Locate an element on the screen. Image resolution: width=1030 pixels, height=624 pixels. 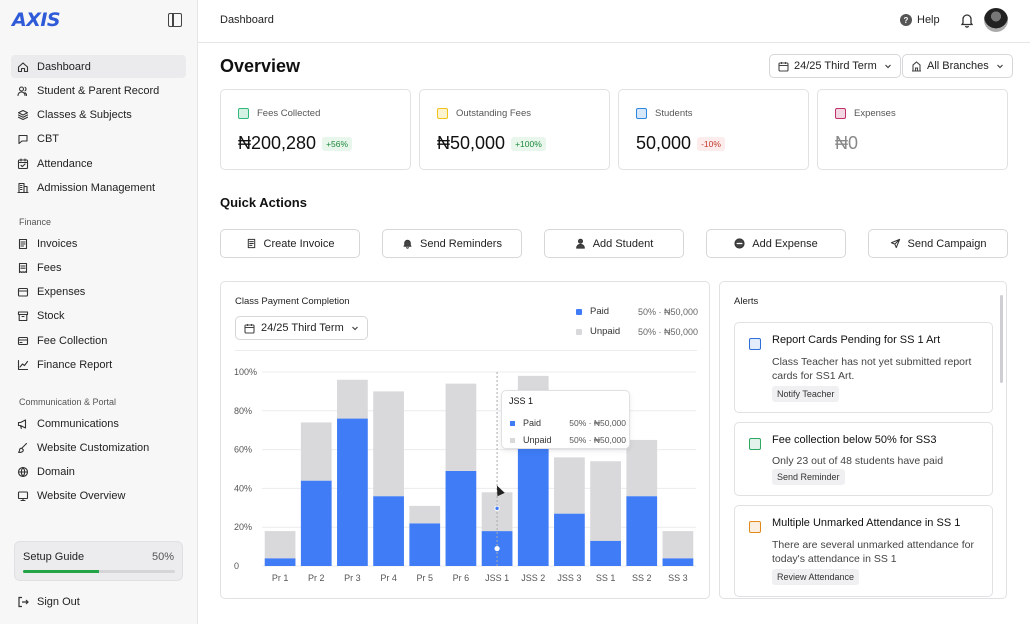
alert-body: Only 23 out of 48 students have paid is located at coordinates (858, 461).